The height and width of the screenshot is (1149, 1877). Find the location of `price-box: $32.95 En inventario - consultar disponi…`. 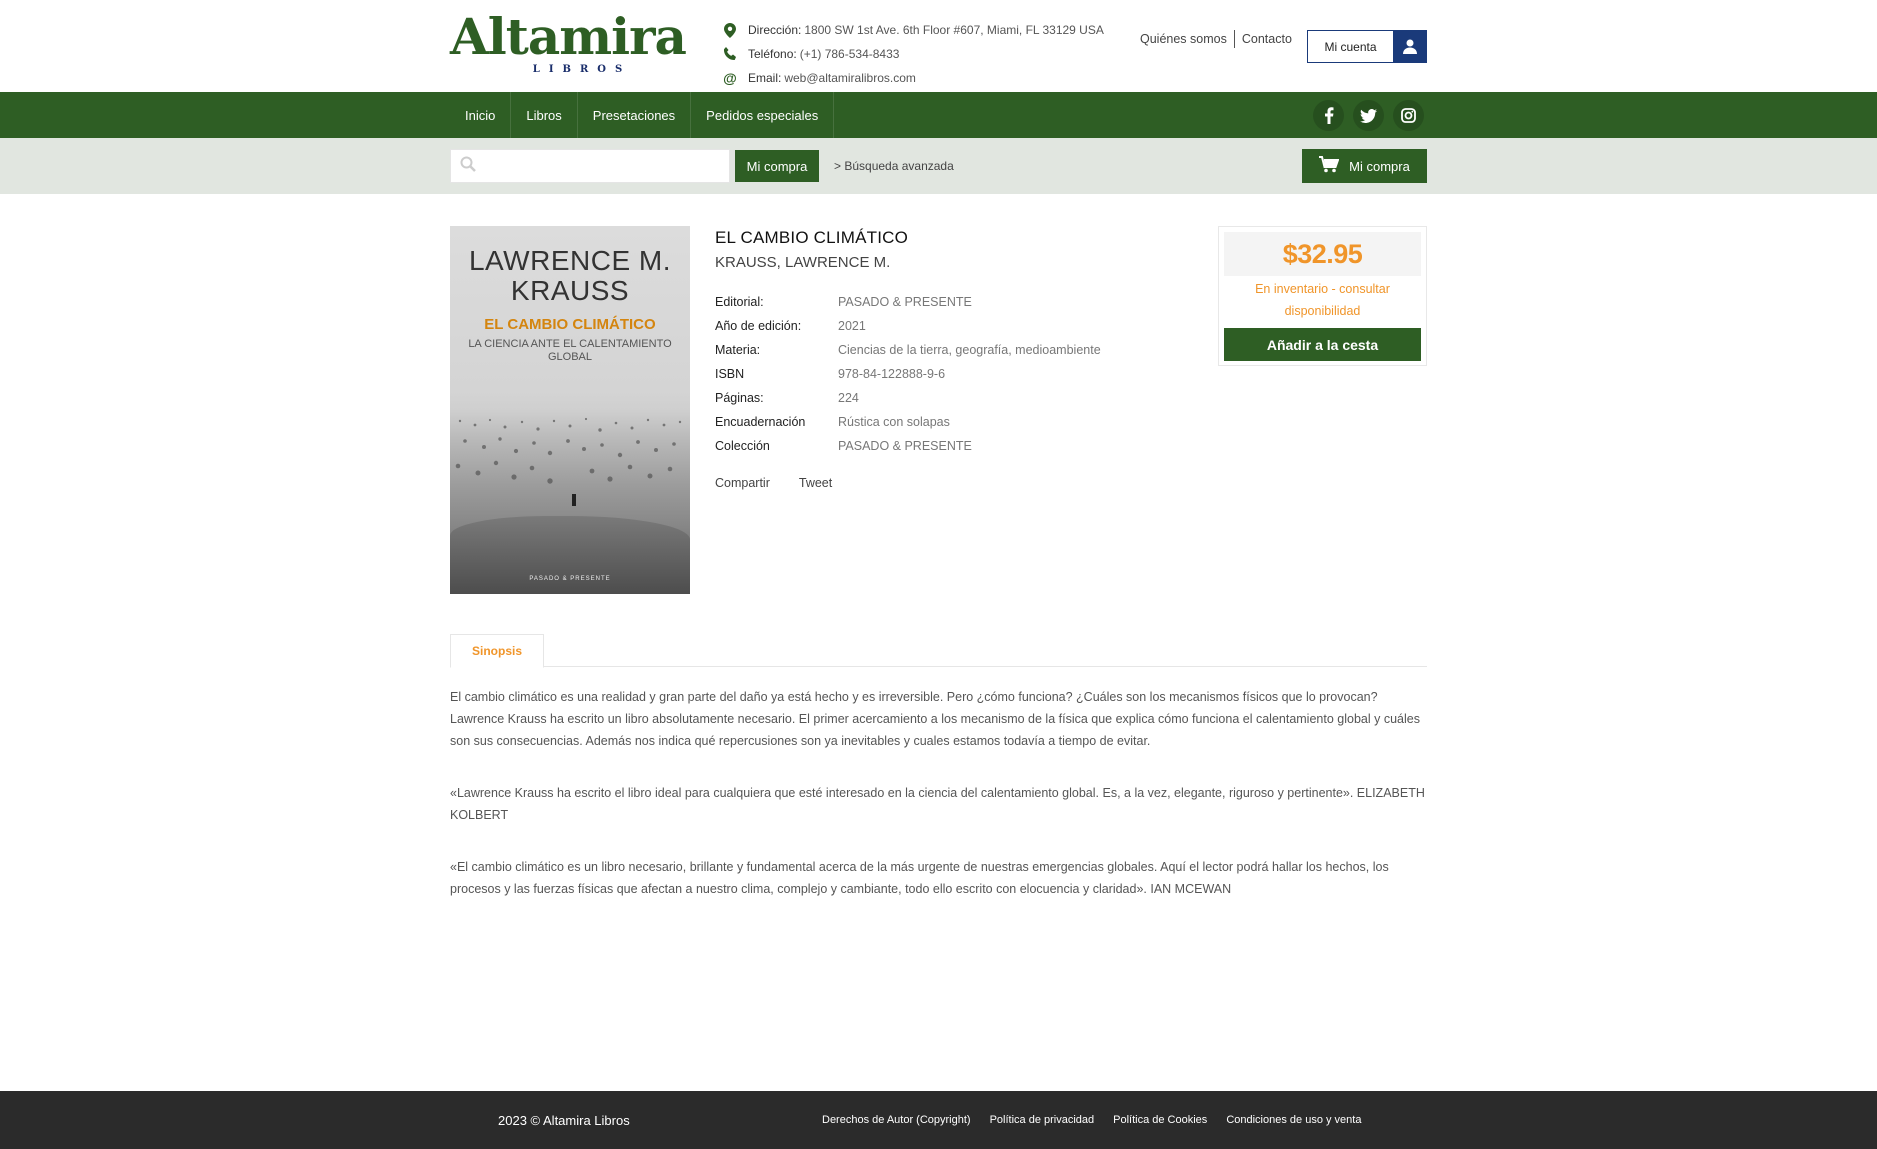

price-box: $32.95 En inventario - consultar disponi… is located at coordinates (1322, 296).